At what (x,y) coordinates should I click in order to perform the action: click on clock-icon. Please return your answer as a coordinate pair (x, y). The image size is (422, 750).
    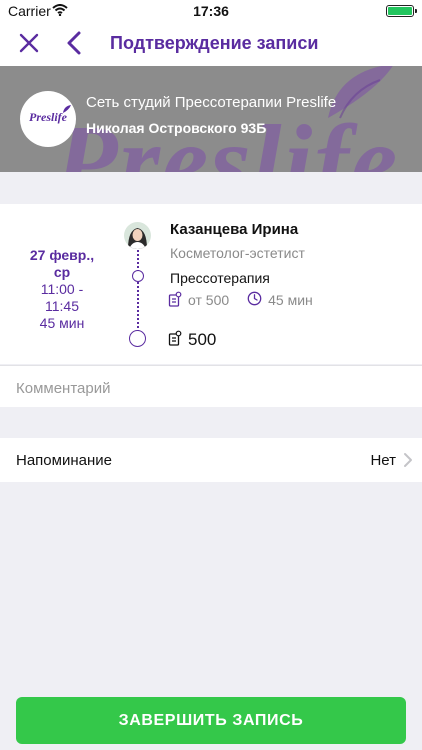
    Looking at the image, I should click on (254, 300).